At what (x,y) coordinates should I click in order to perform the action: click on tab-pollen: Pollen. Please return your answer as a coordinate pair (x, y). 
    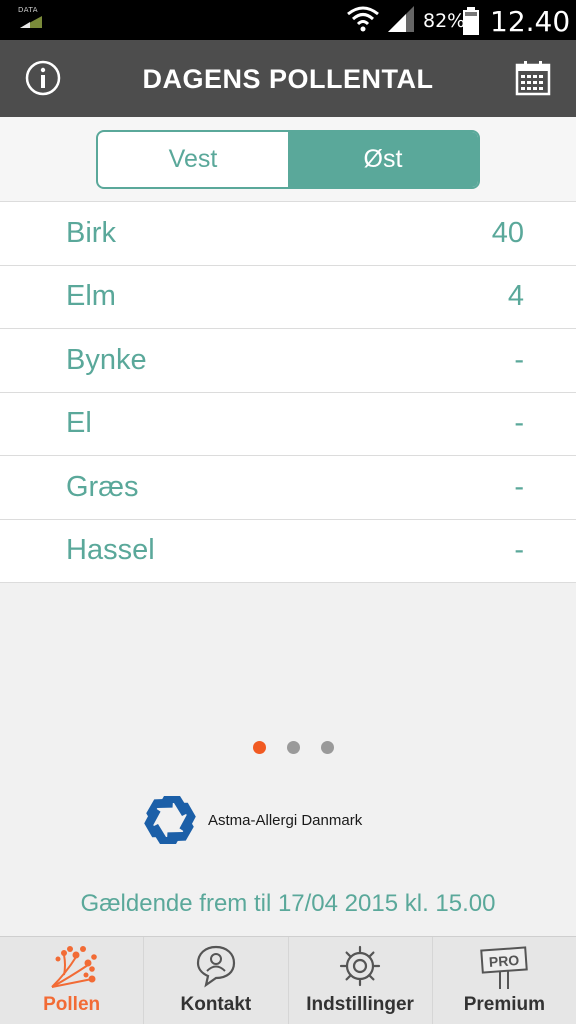
    Looking at the image, I should click on (72, 980).